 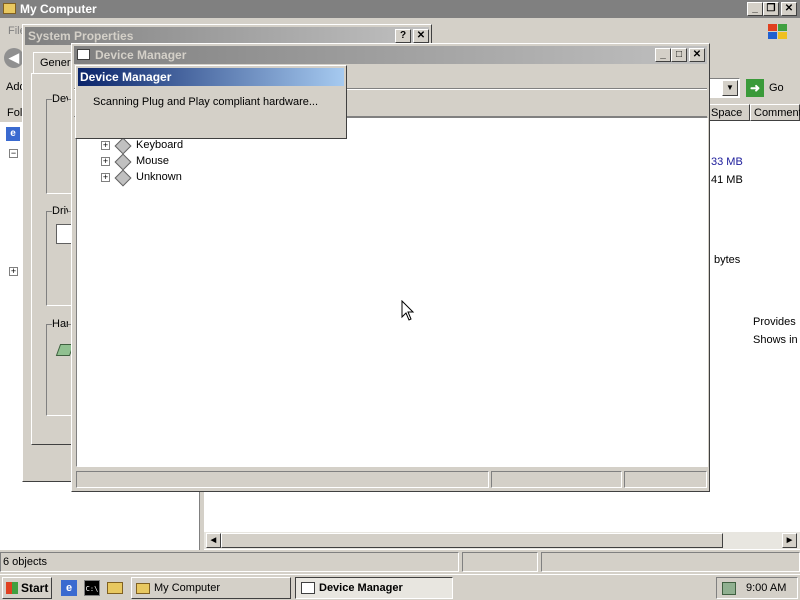 I want to click on free-space-value: 41 MB, so click(x=727, y=180).